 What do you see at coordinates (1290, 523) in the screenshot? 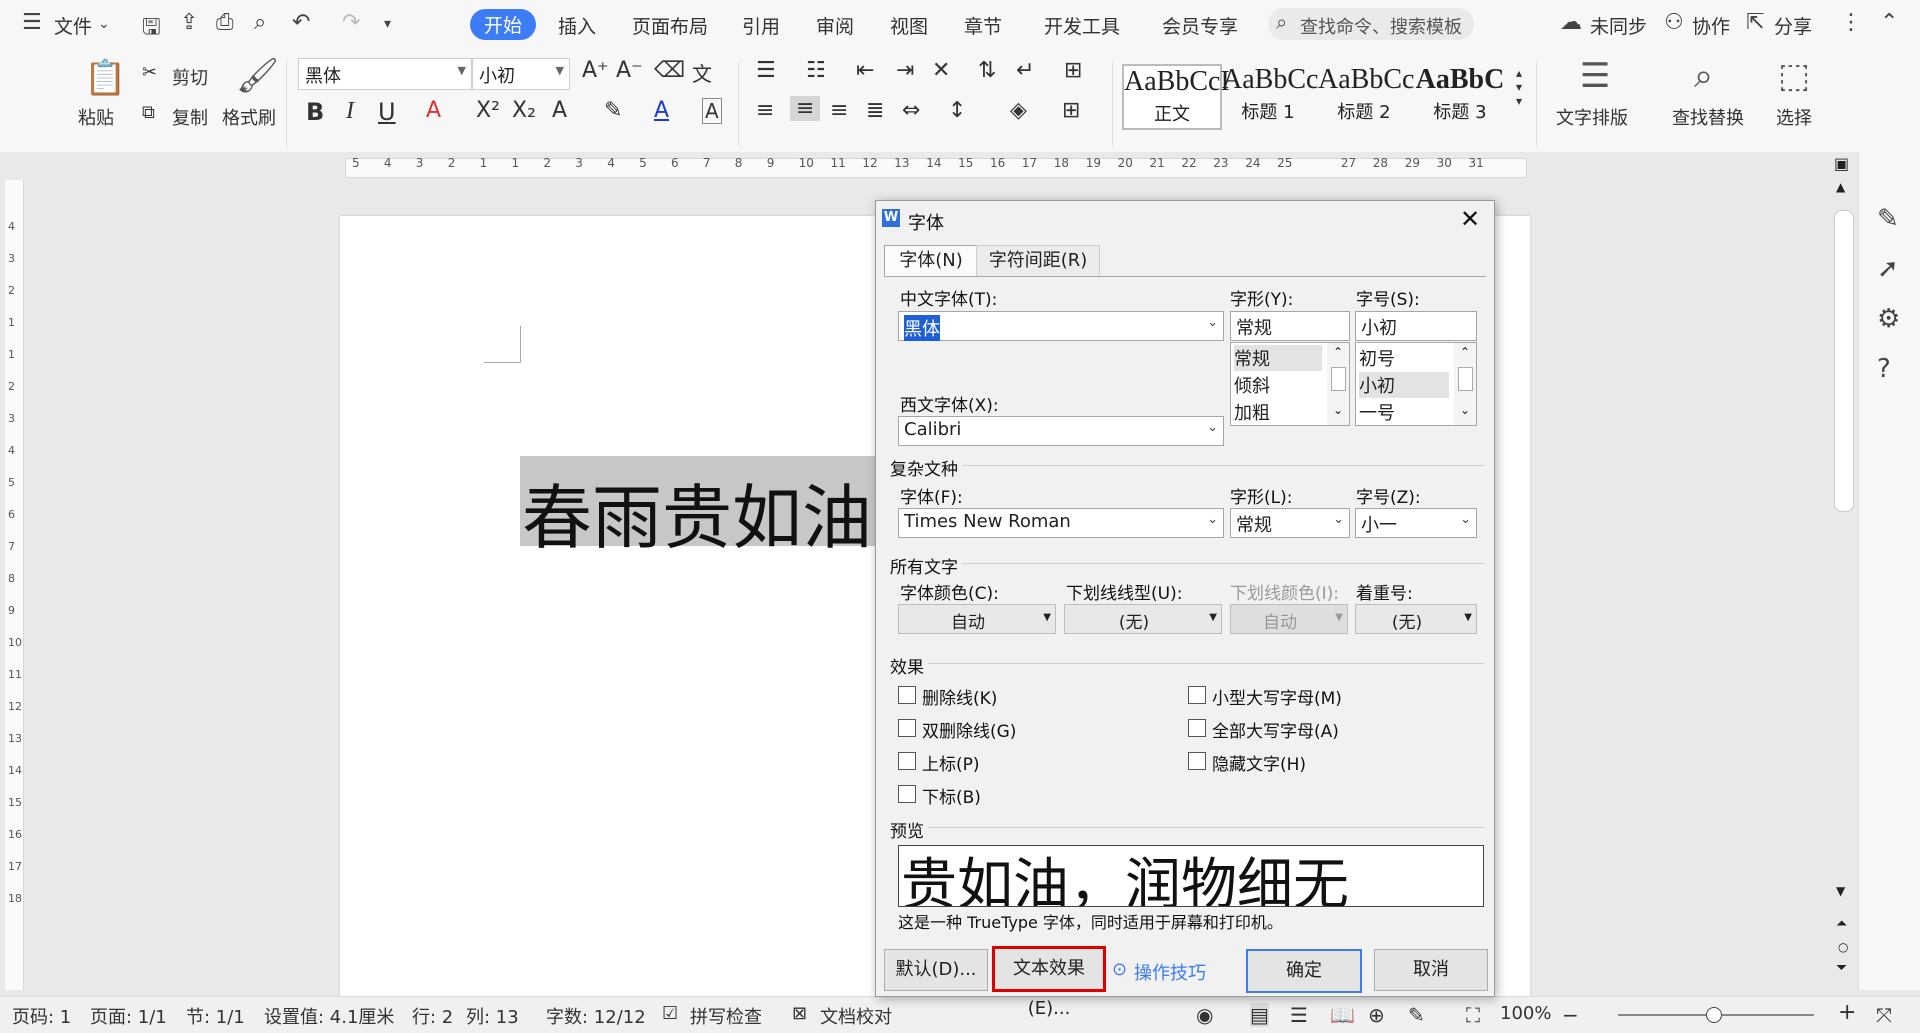
I see `complex-style-select: 常规 ⌄` at bounding box center [1290, 523].